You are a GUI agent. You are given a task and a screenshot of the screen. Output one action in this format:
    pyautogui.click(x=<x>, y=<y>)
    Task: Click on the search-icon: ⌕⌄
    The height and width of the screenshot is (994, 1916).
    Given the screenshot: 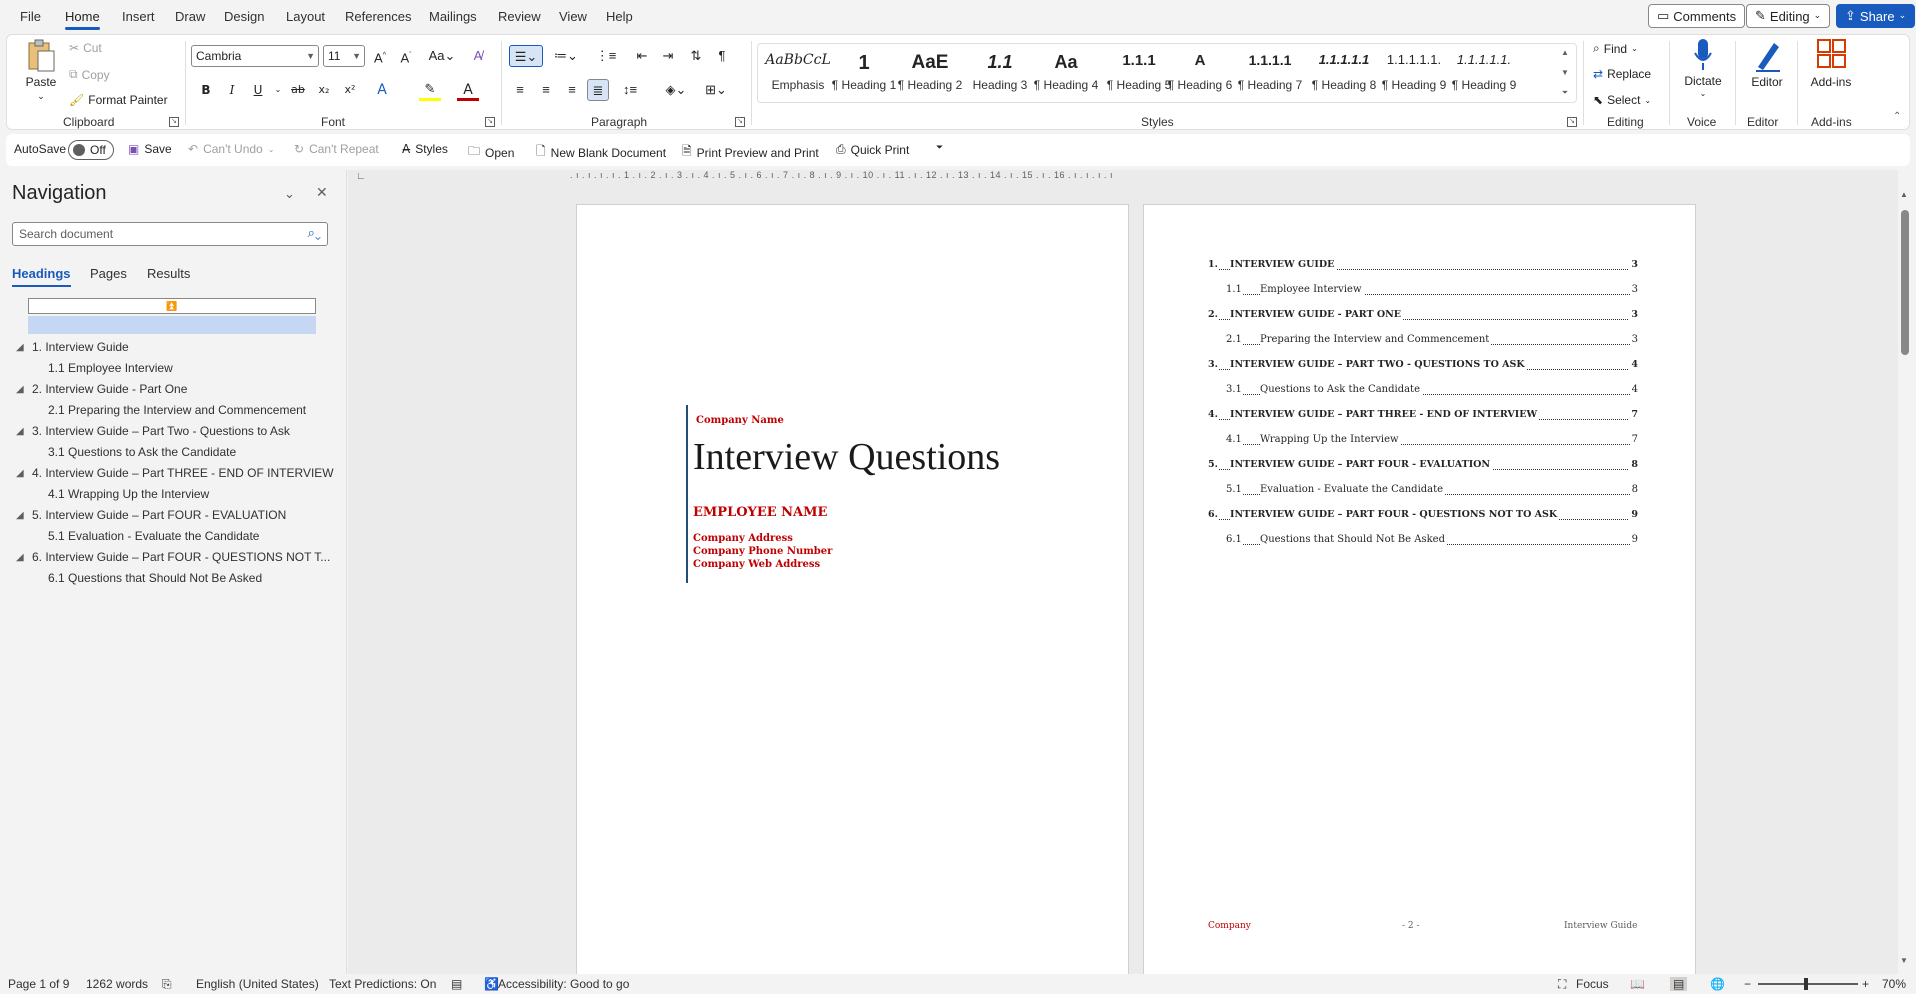 What is the action you would take?
    pyautogui.click(x=314, y=233)
    